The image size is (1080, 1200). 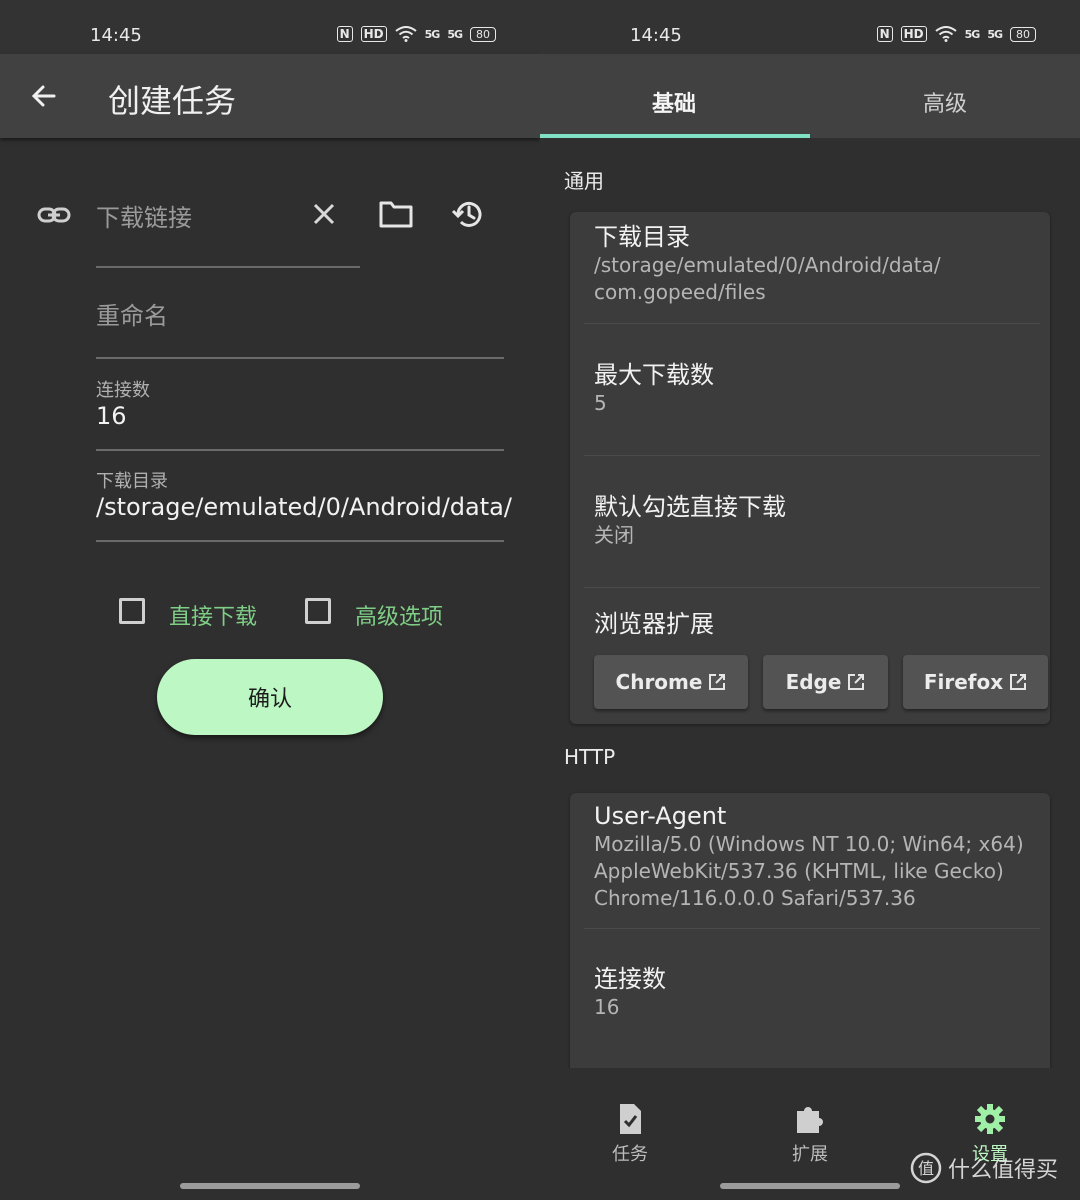 I want to click on setting-connections: 连接数 16, so click(x=816, y=992).